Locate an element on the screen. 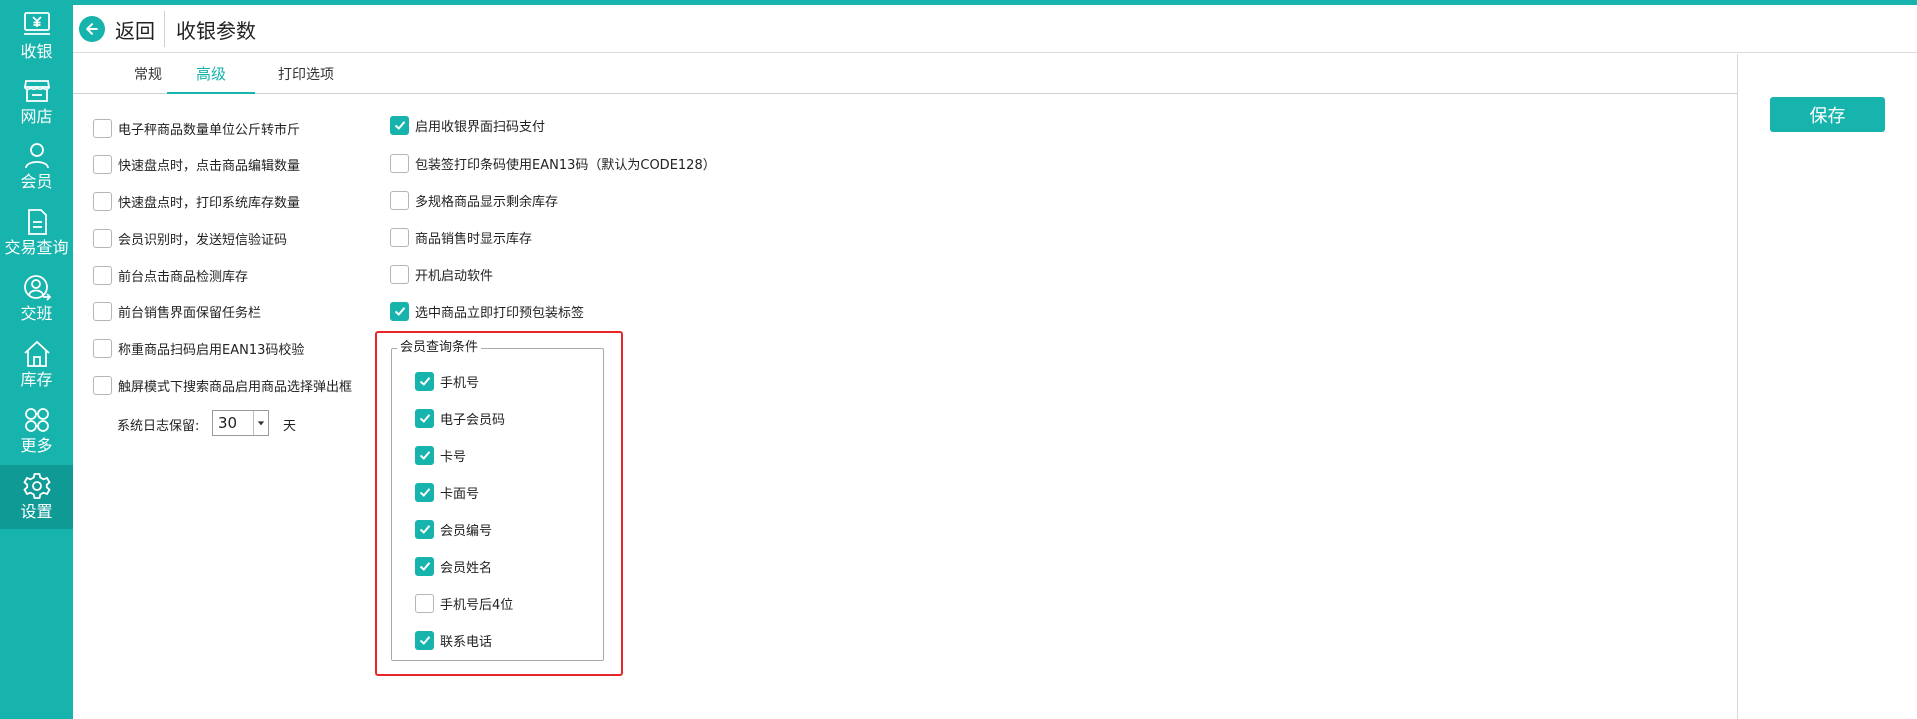  sidebar-item-label: 交班 is located at coordinates (36, 313).